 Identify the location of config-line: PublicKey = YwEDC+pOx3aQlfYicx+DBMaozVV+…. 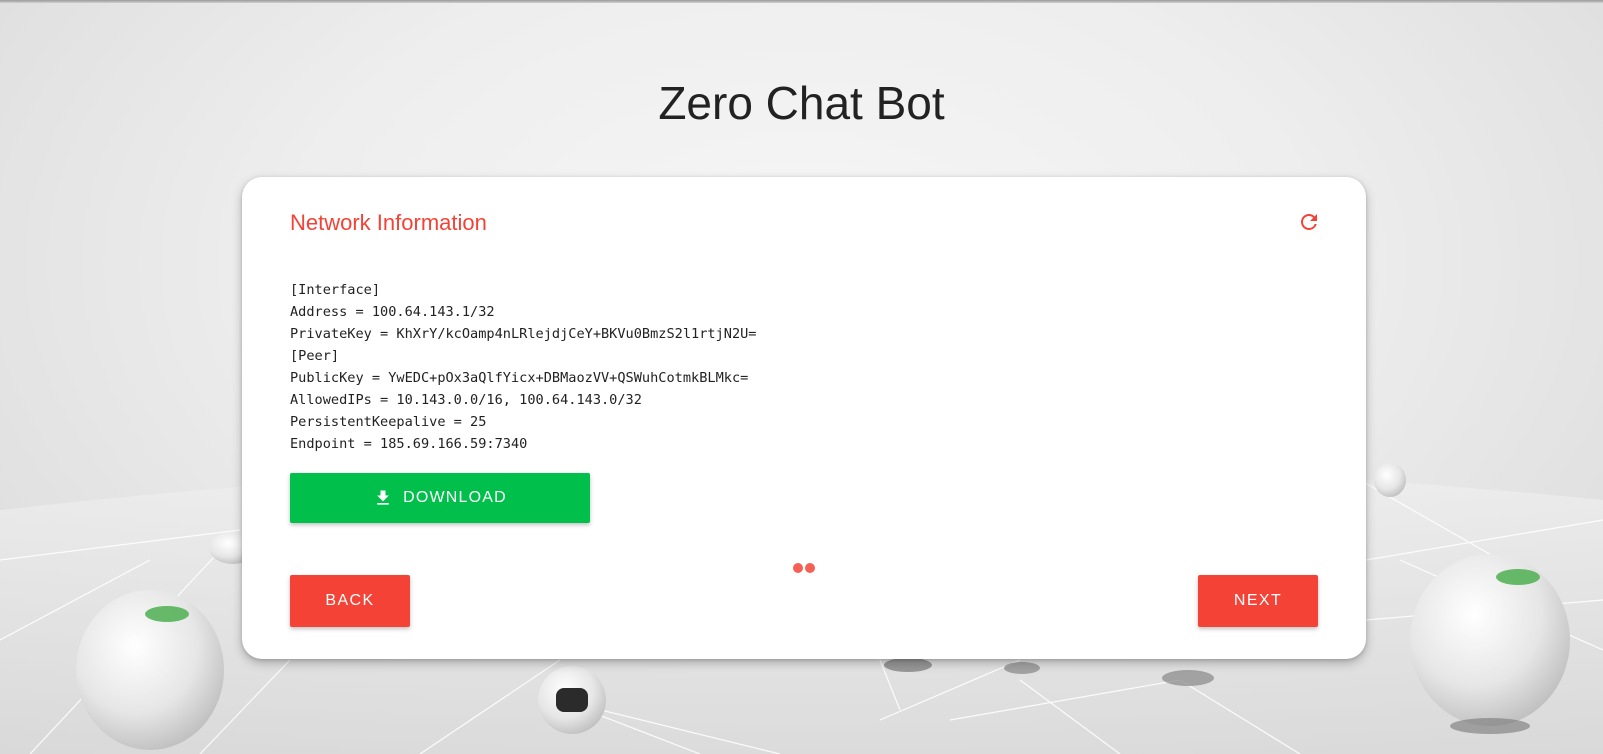
(519, 378).